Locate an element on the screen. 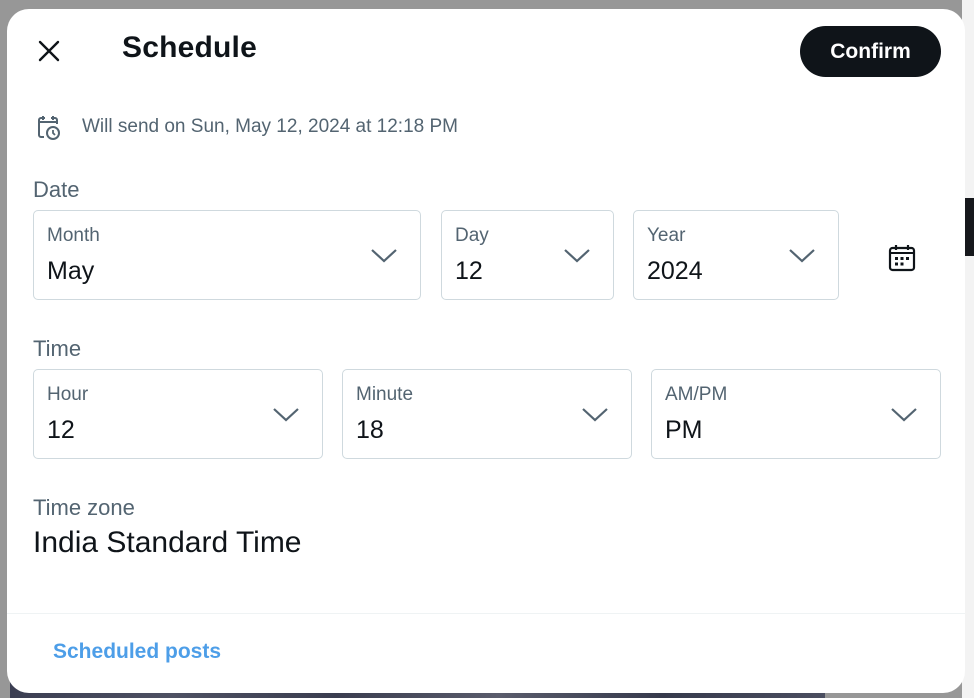  year-select-value: 2024 is located at coordinates (675, 271).